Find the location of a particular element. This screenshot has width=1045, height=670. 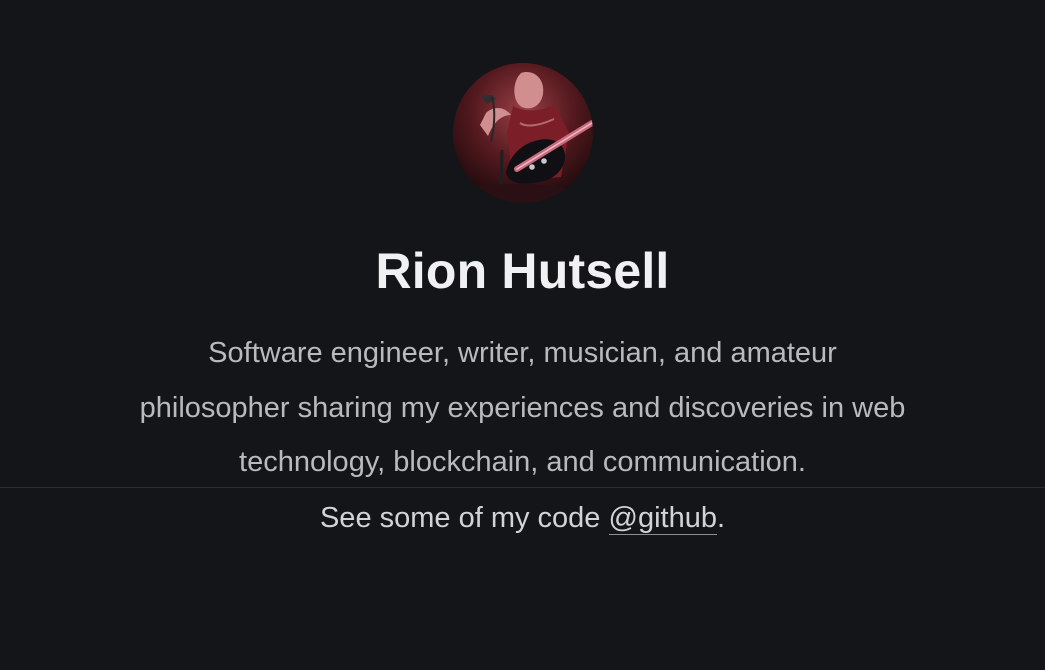

github-code-line: See some of my code @github. is located at coordinates (522, 518).